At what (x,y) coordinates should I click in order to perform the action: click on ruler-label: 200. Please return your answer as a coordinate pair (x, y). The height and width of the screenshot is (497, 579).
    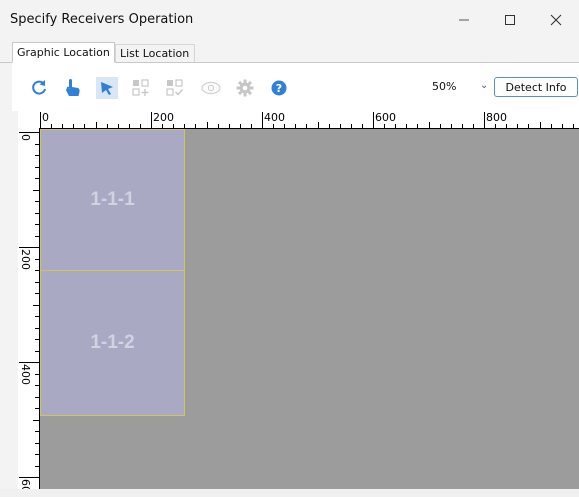
    Looking at the image, I should click on (25, 259).